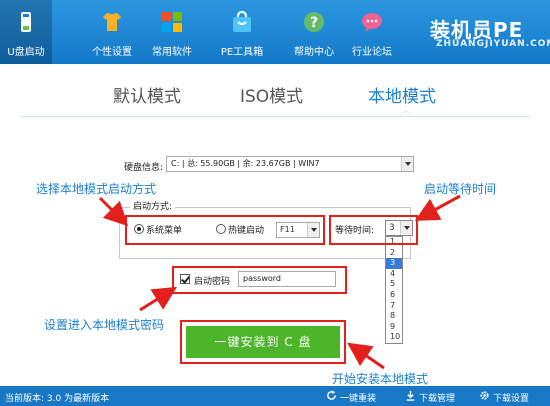 The height and width of the screenshot is (406, 550). Describe the element at coordinates (394, 284) in the screenshot. I see `wait-option: 5` at that location.